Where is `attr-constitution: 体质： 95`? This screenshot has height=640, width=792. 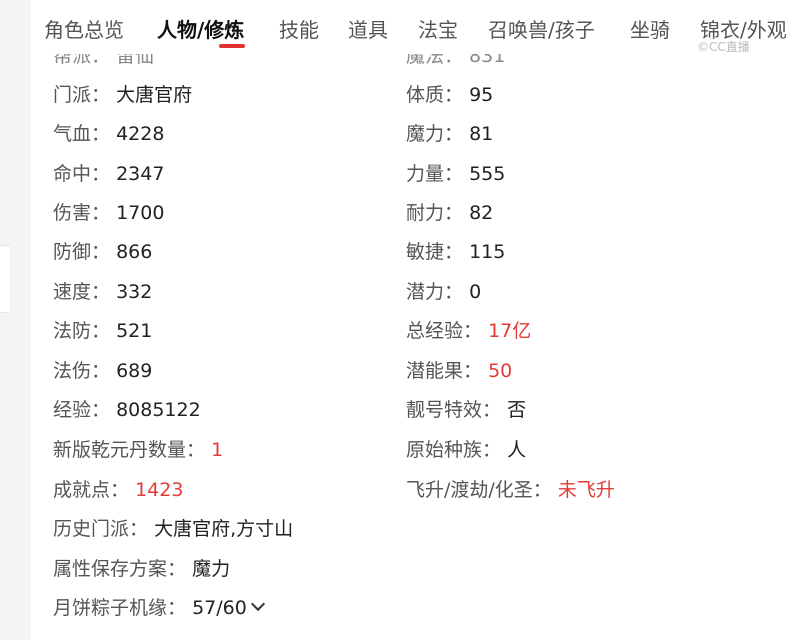
attr-constitution: 体质： 95 is located at coordinates (449, 95).